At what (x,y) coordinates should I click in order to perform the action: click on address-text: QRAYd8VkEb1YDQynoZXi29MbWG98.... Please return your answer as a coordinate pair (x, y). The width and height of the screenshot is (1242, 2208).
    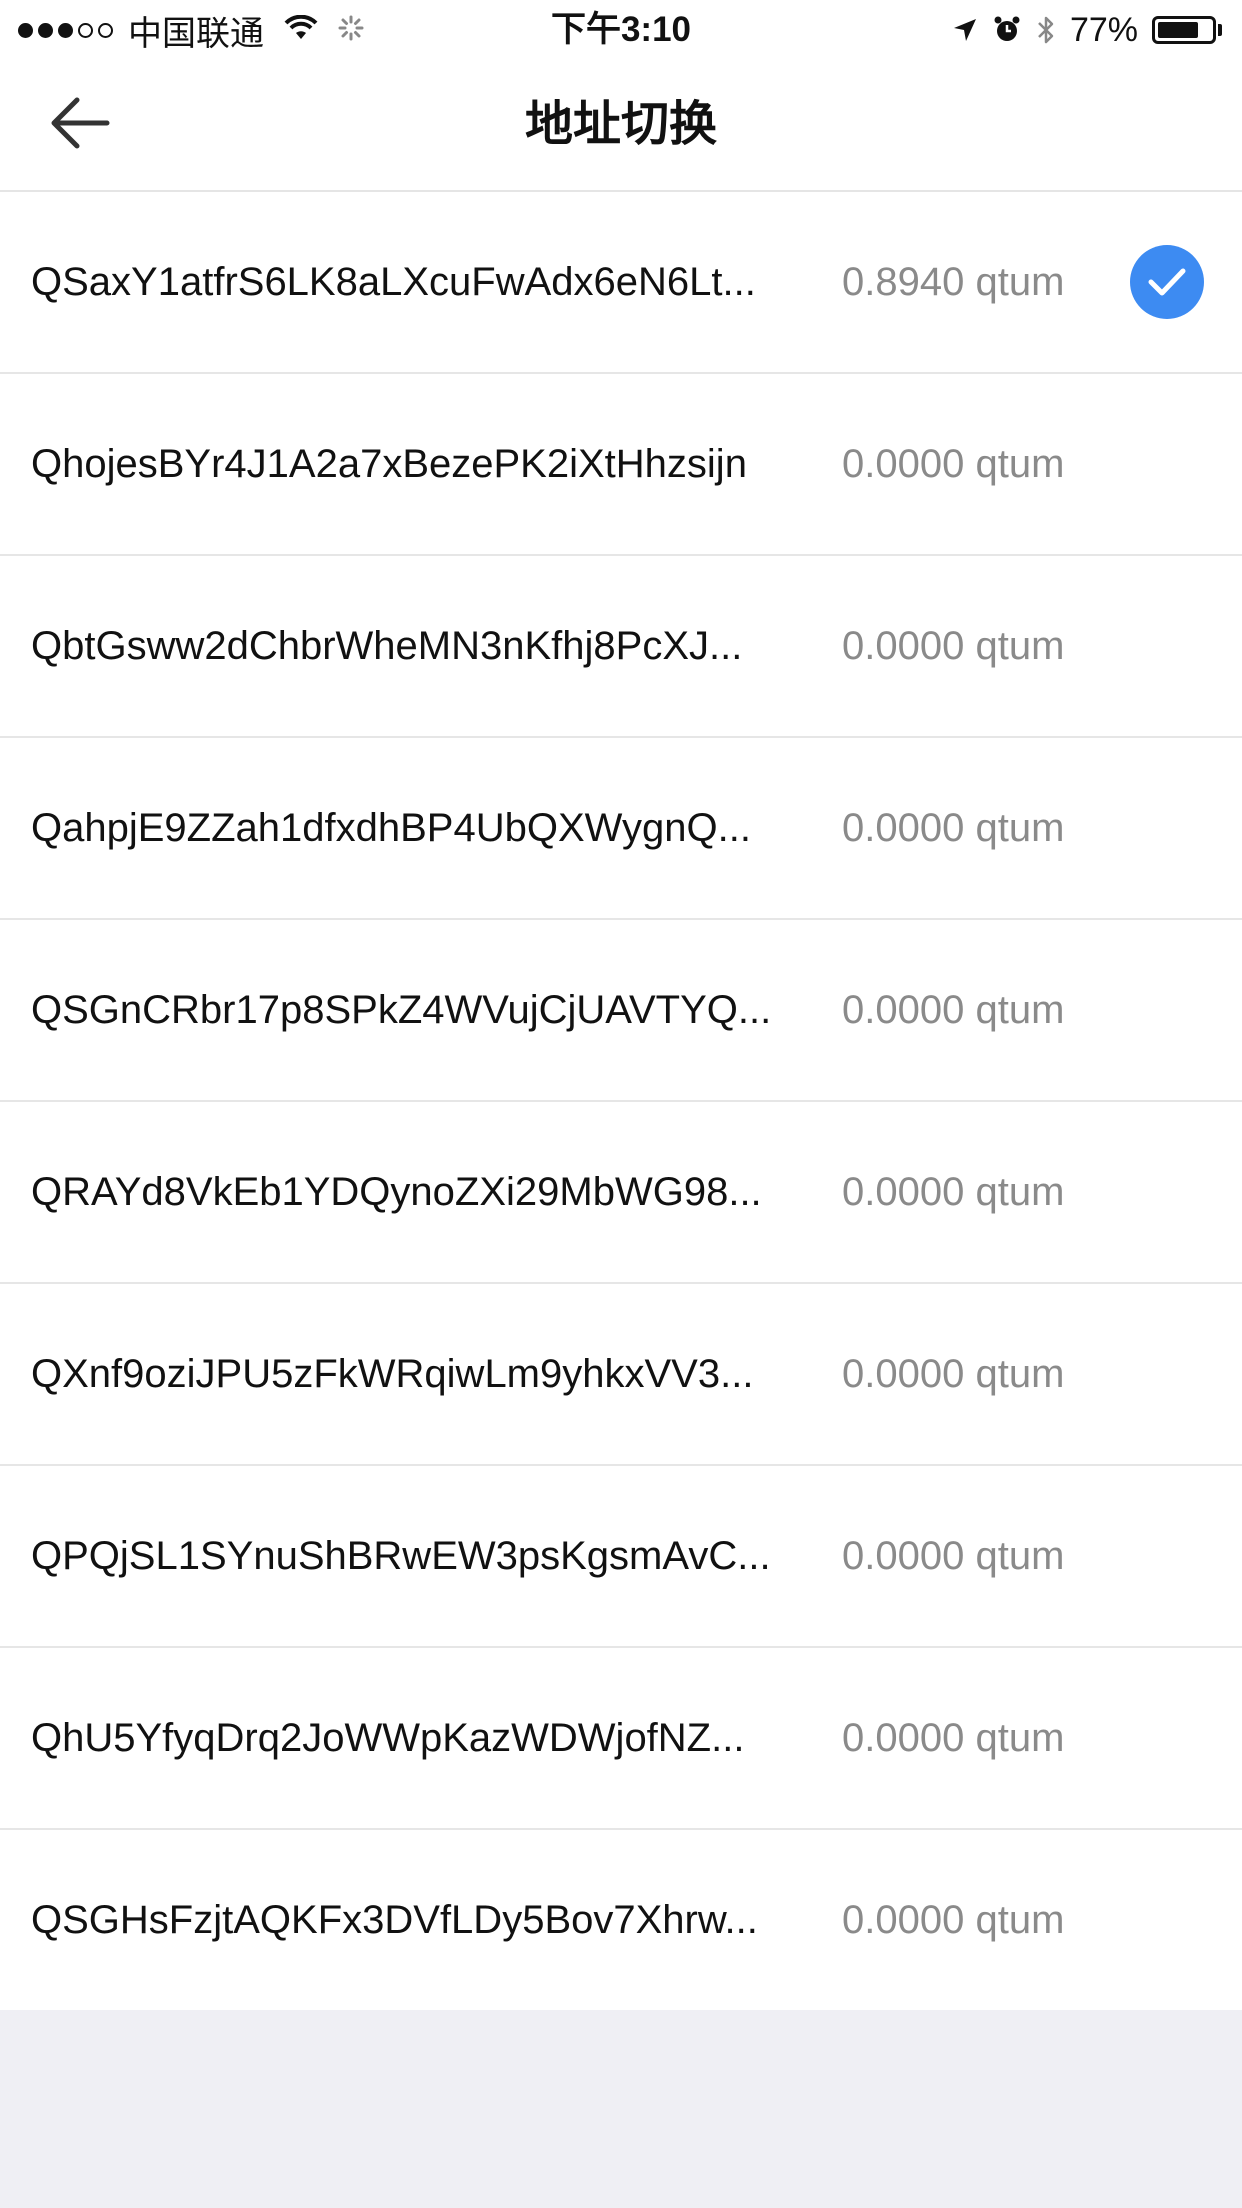
    Looking at the image, I should click on (396, 1192).